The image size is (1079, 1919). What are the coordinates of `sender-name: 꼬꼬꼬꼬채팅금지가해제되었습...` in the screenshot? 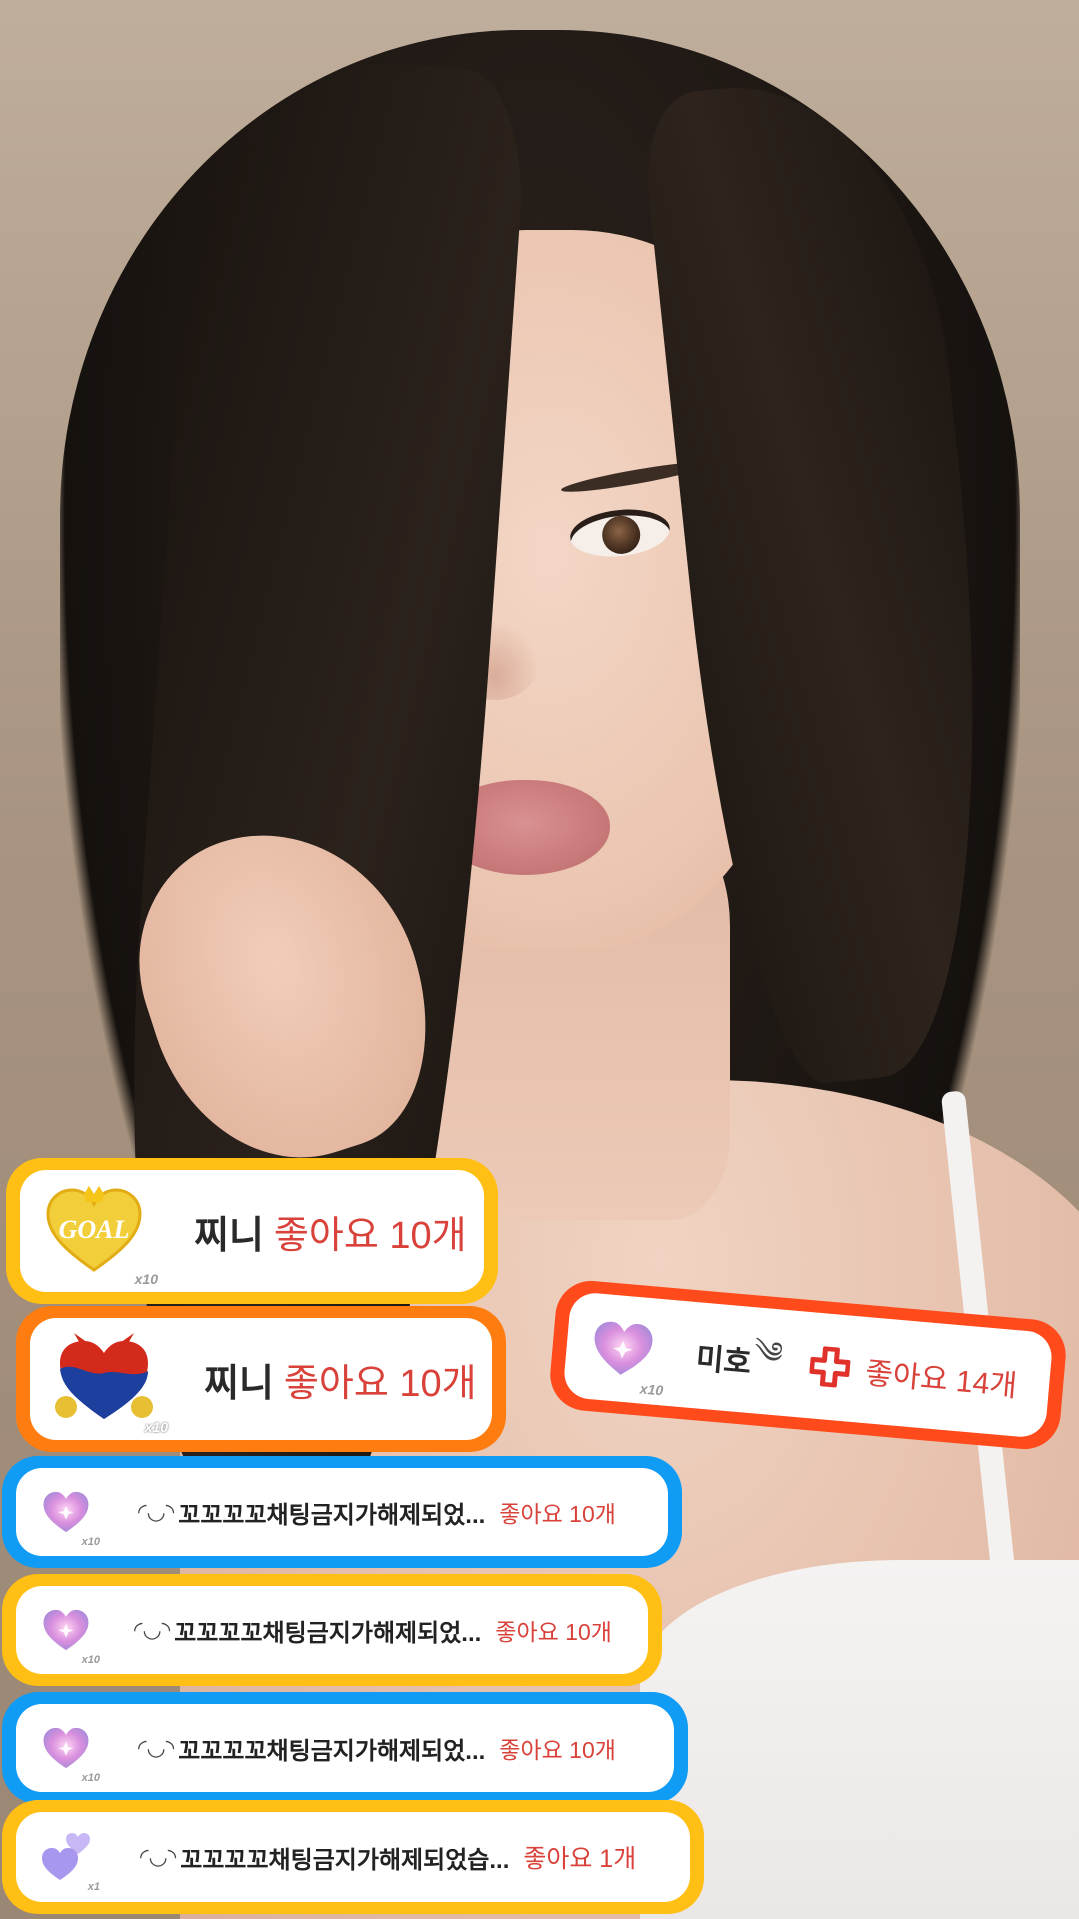 It's located at (344, 1857).